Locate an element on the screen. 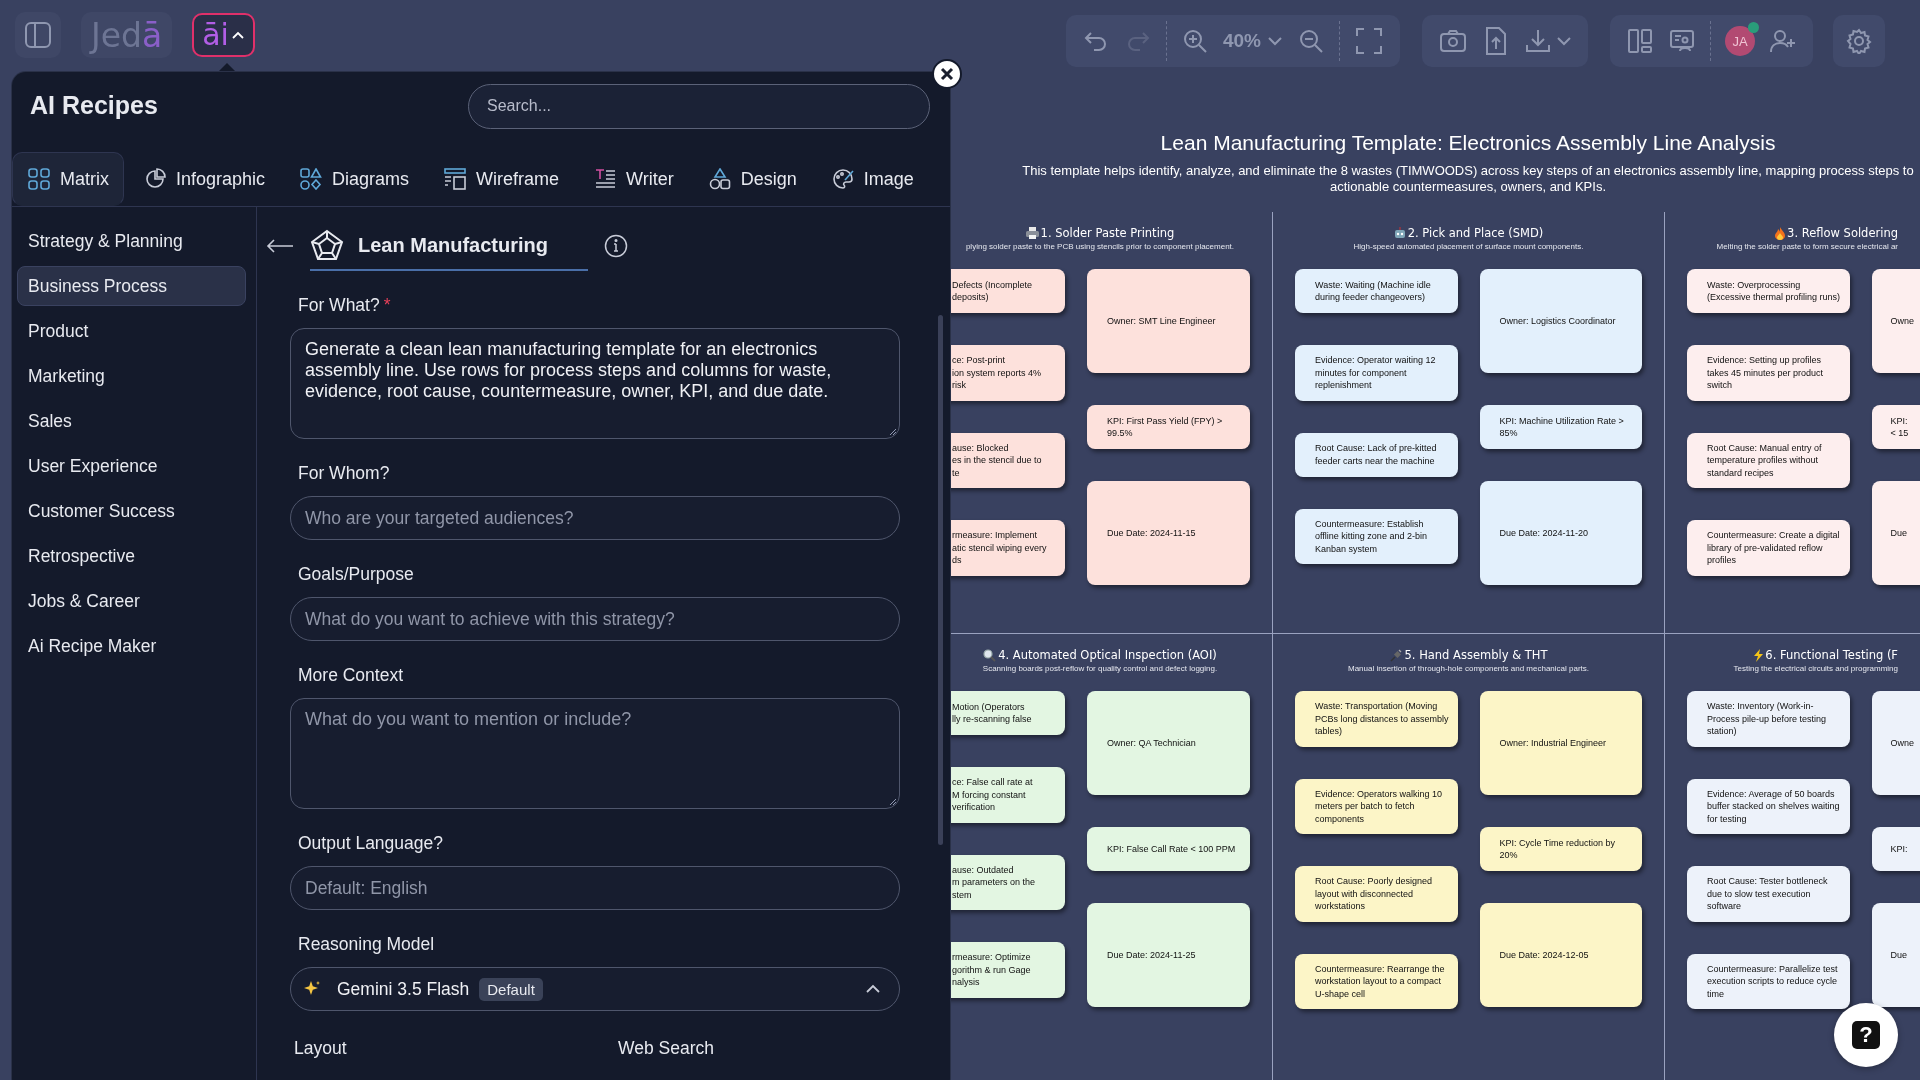 The image size is (1920, 1080). sticky-note: Root Cause: Tester bottleneck due to slow test execution software is located at coordinates (1768, 894).